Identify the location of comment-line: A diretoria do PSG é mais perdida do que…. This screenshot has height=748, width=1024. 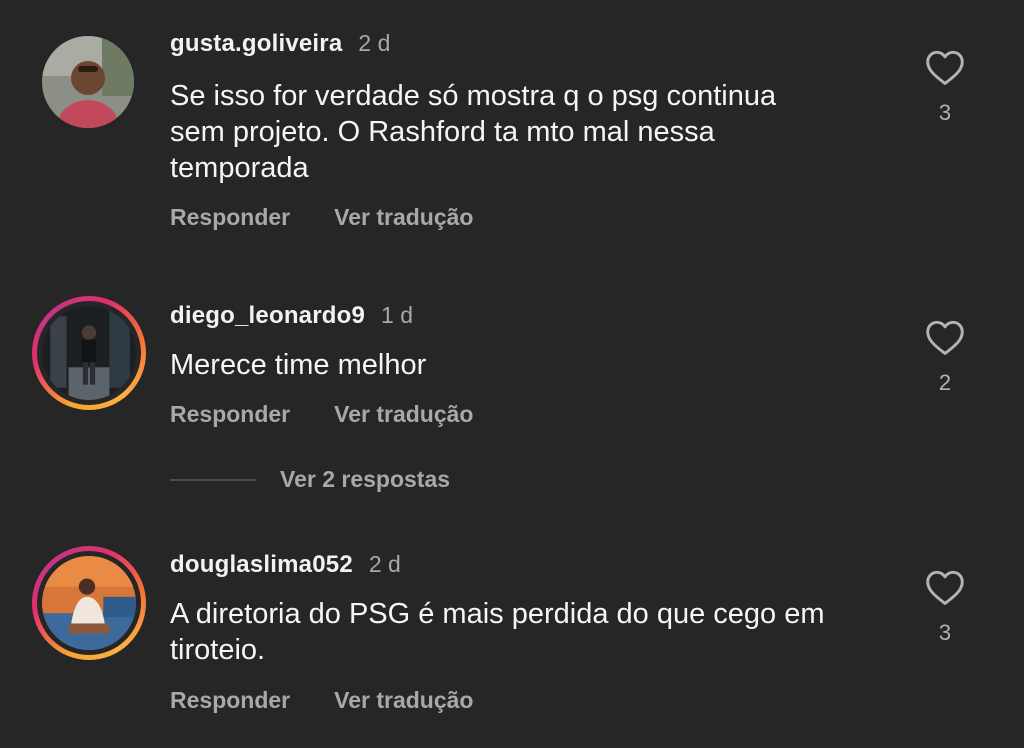
(497, 614).